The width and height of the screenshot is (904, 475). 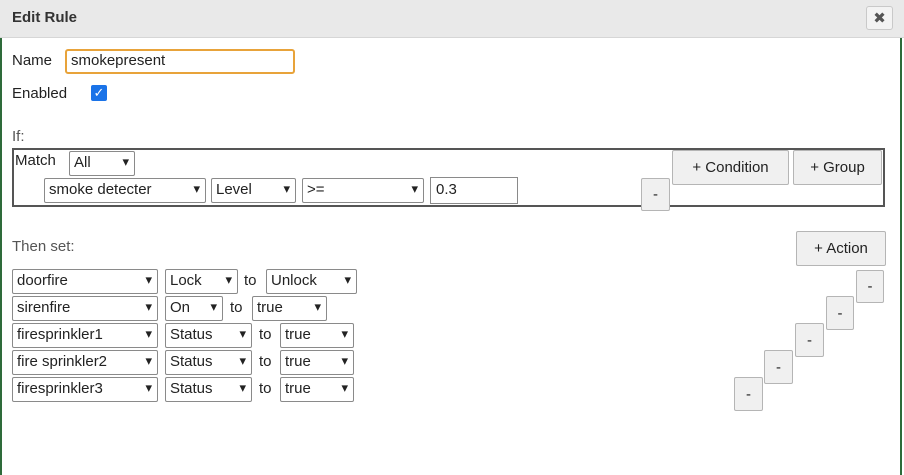 I want to click on match-label: Match, so click(x=35, y=160).